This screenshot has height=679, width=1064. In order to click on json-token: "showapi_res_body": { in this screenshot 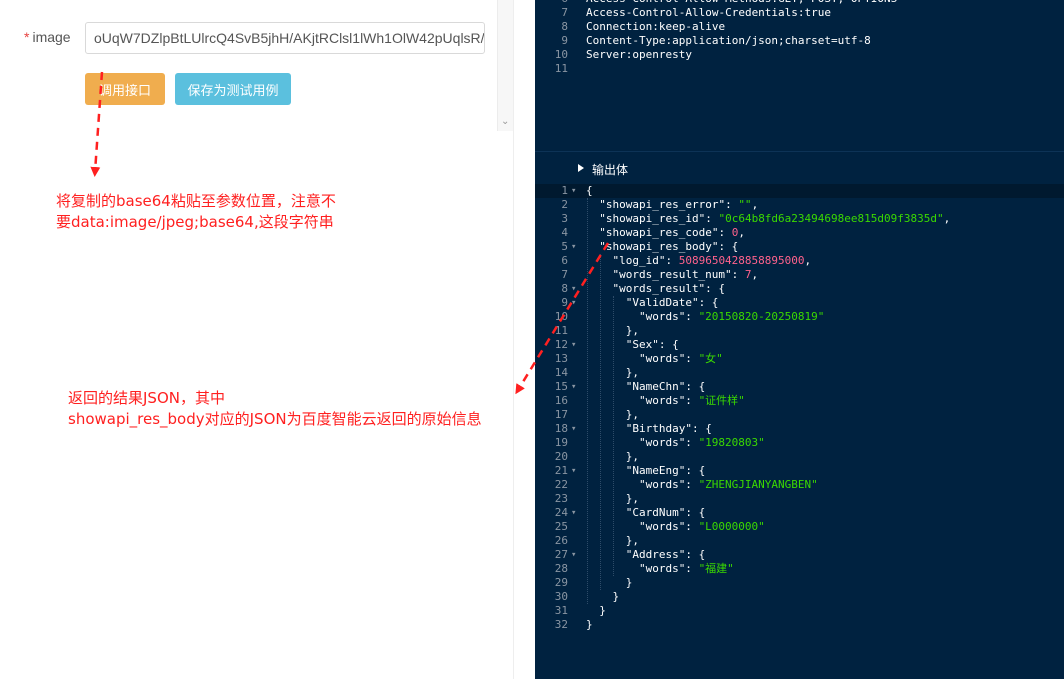, I will do `click(669, 246)`.